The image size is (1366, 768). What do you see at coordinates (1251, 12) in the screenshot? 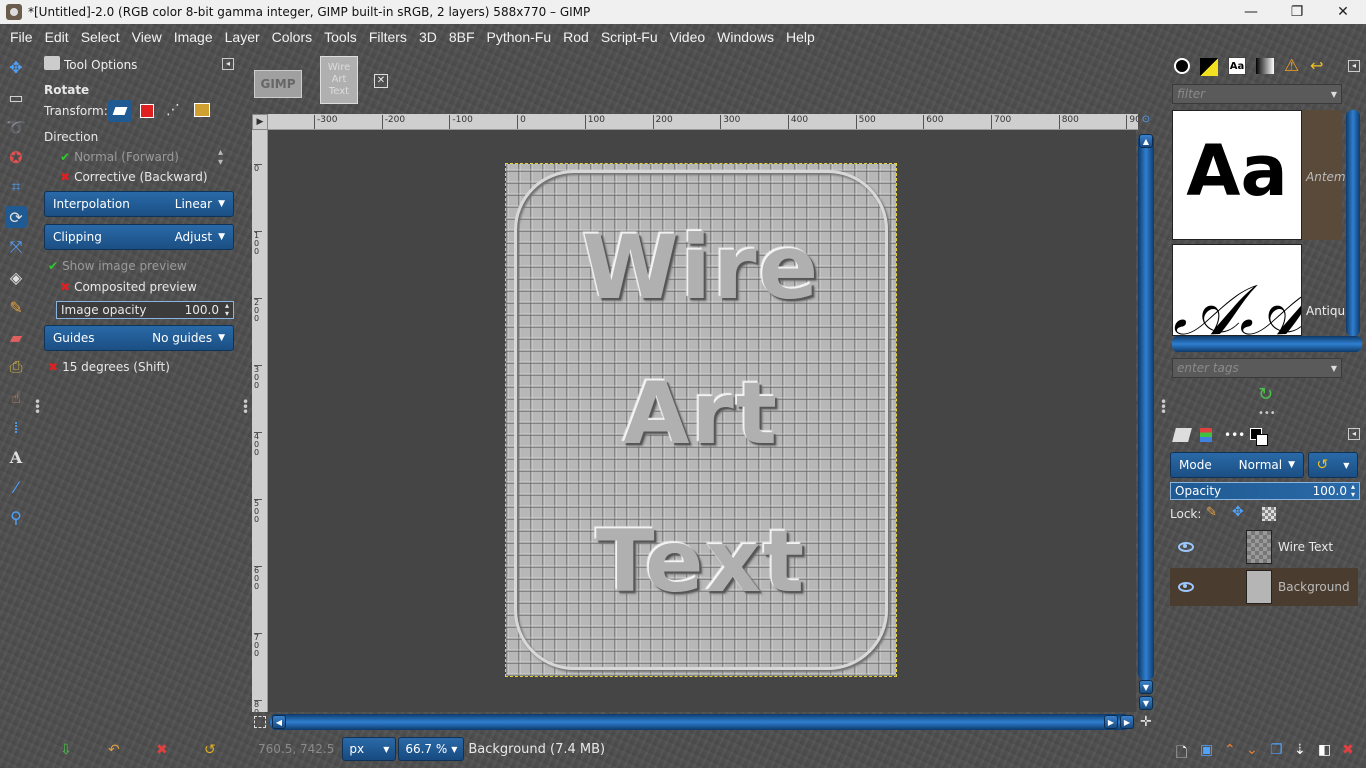
I see `minimize-button: —` at bounding box center [1251, 12].